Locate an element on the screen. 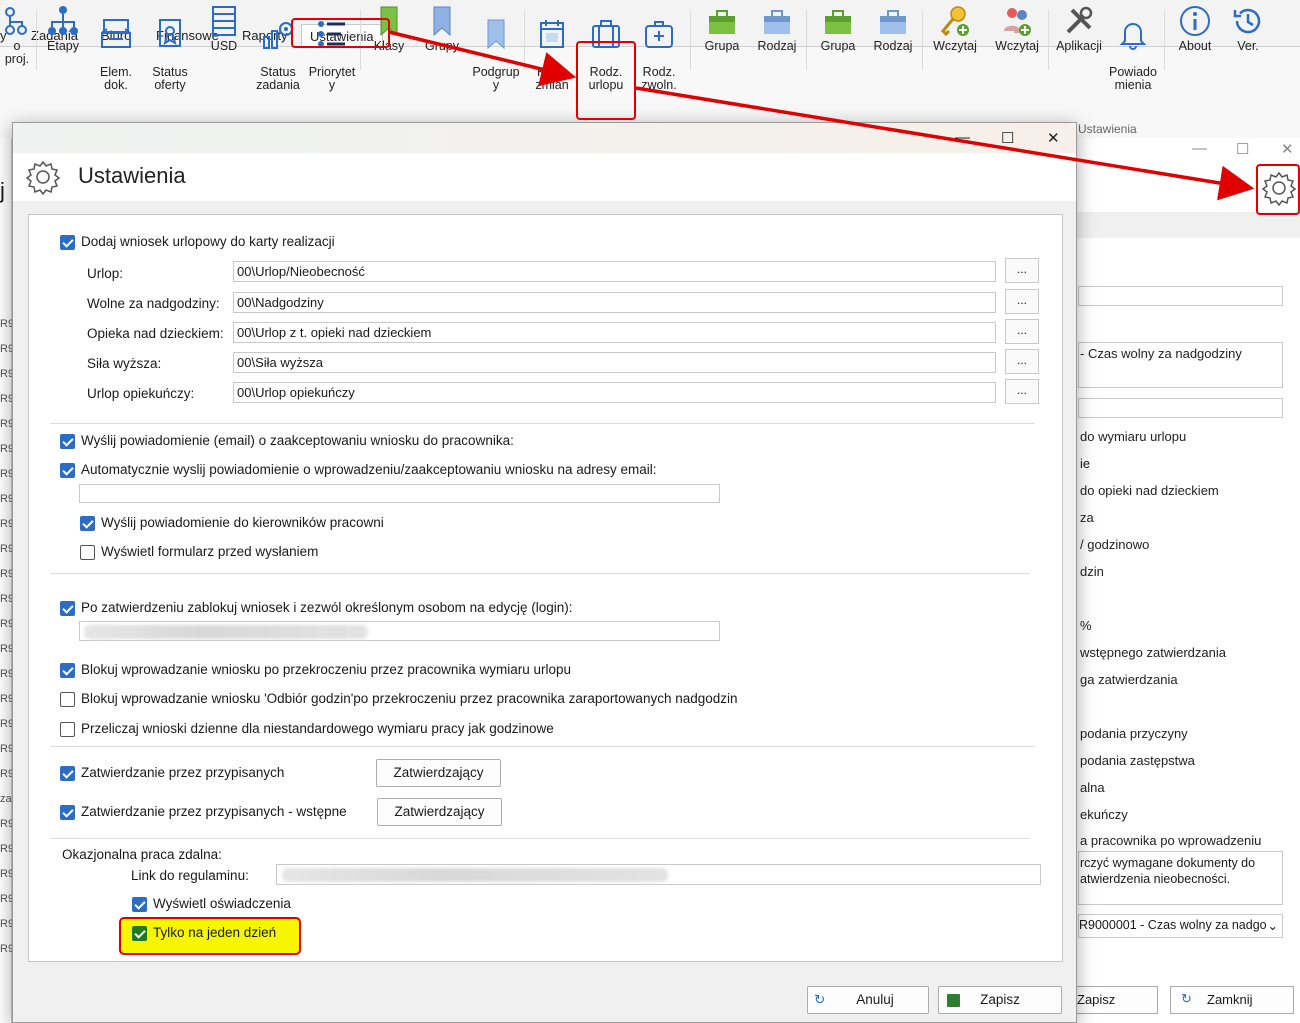 Image resolution: width=1300 pixels, height=1023 pixels. annotation-arrows is located at coordinates (821, 115).